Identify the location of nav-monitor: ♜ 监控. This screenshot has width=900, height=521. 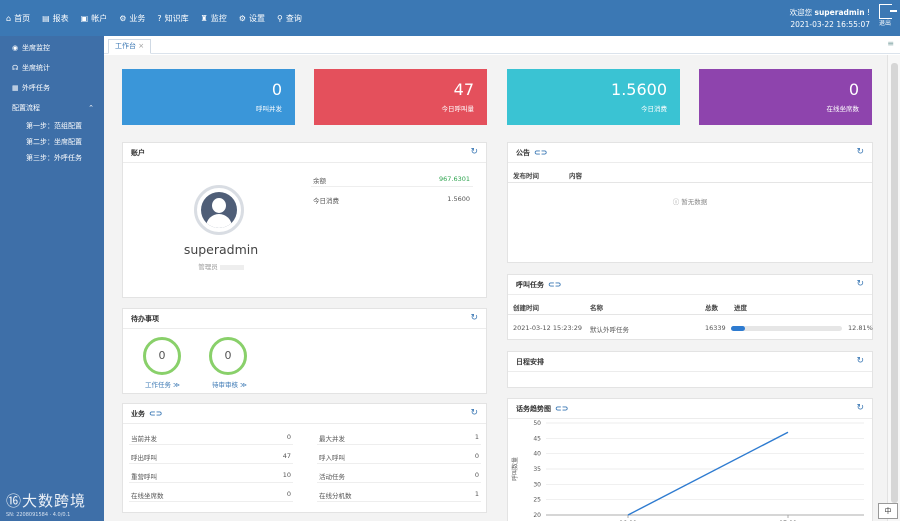
(214, 18).